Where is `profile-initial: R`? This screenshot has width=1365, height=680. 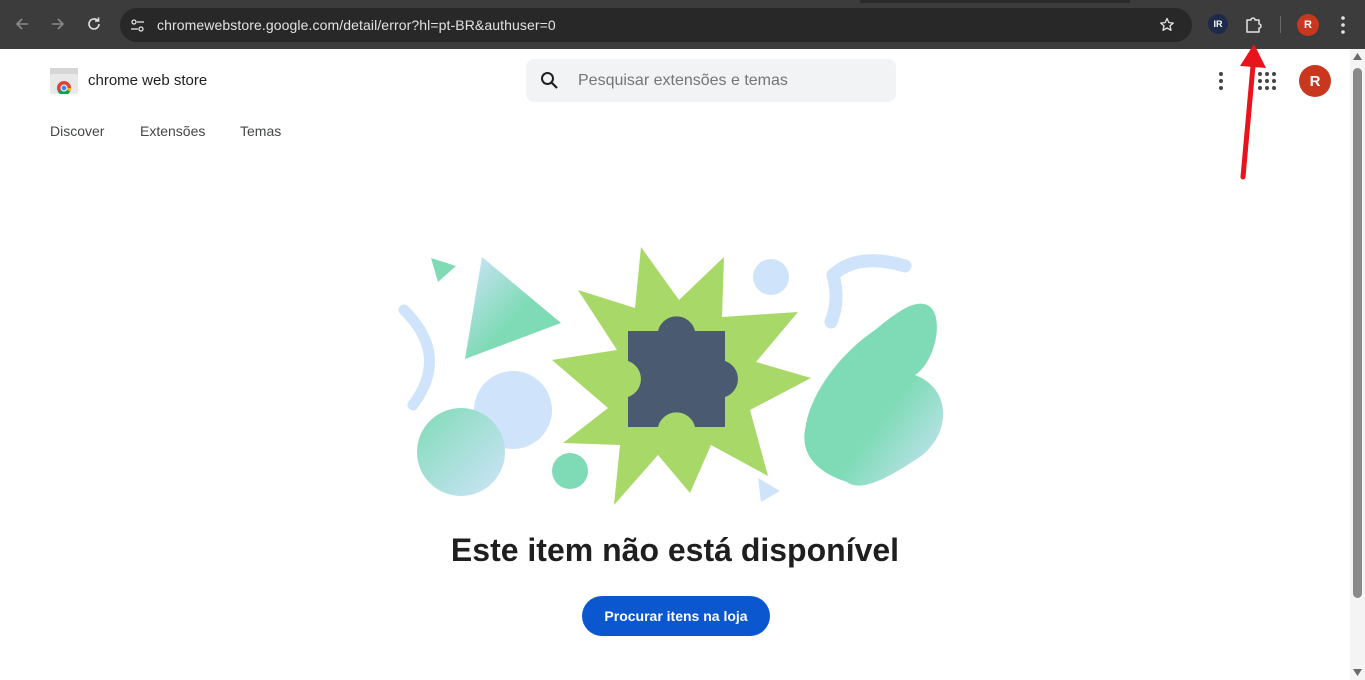 profile-initial: R is located at coordinates (1308, 25).